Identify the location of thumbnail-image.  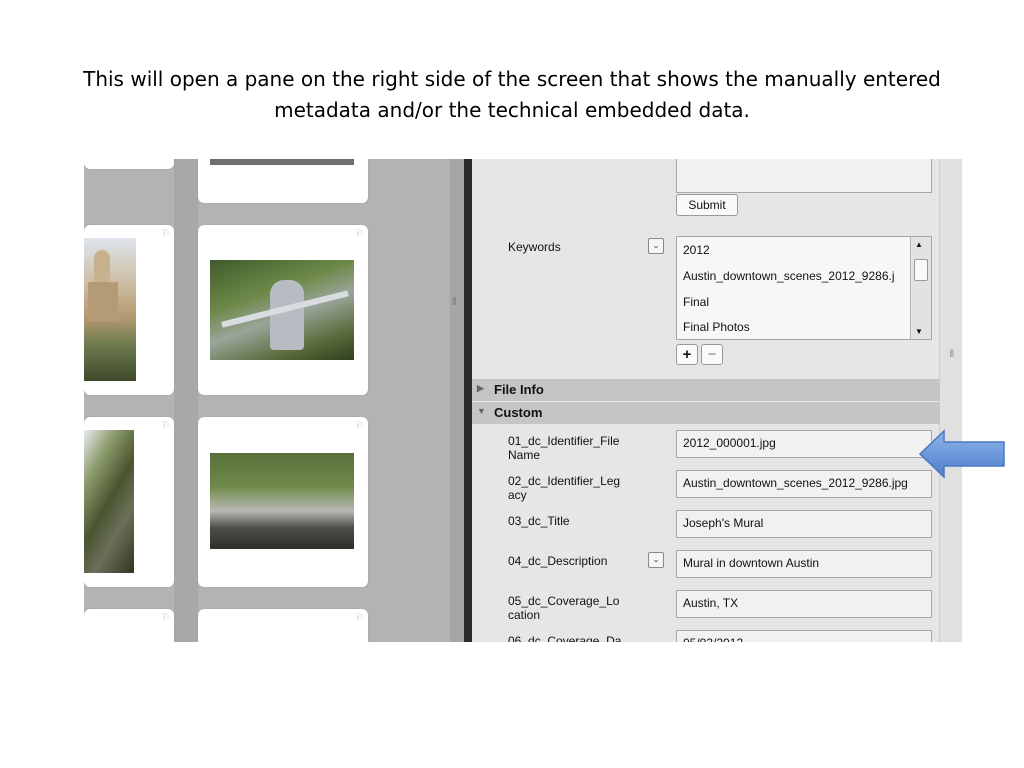
(282, 162).